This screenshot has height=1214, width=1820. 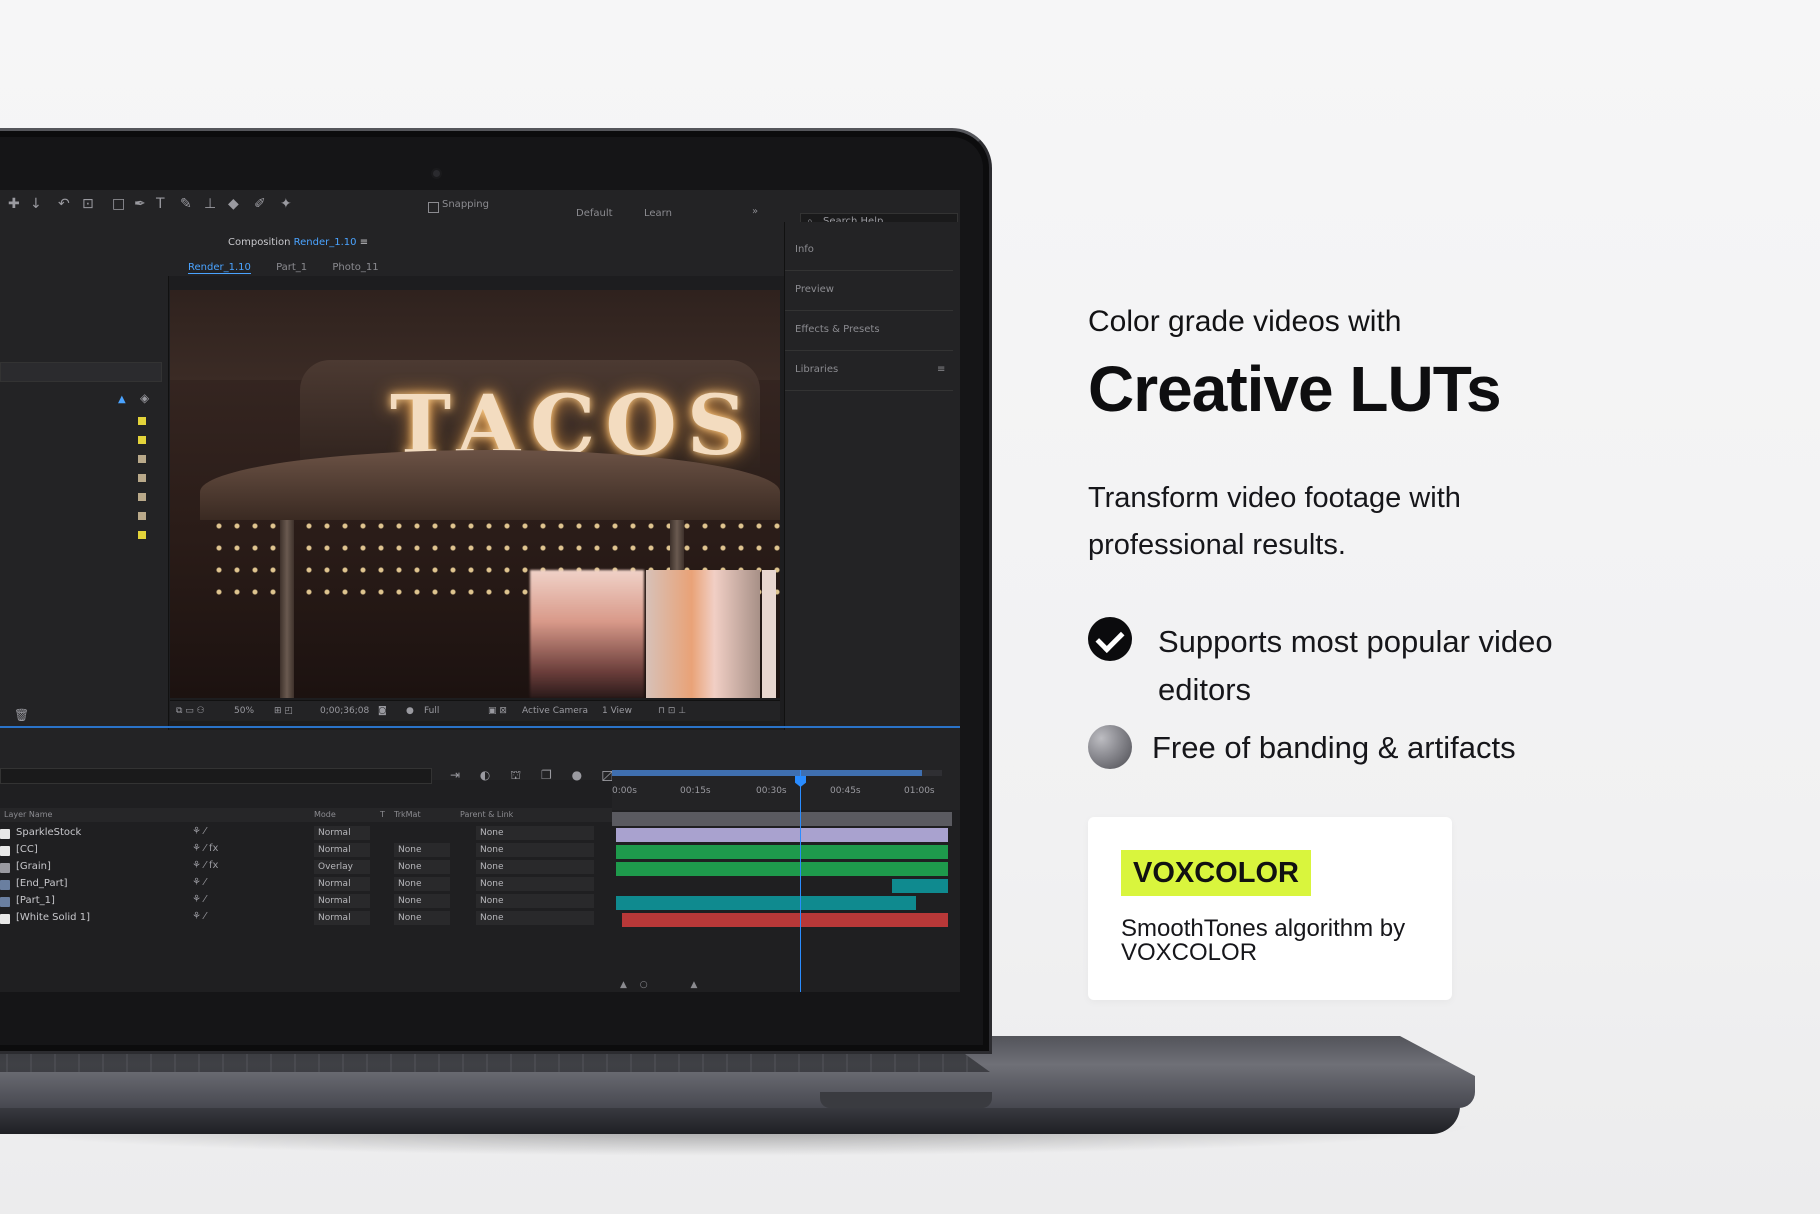 What do you see at coordinates (771, 791) in the screenshot?
I see `ruler-tick: 00:30s` at bounding box center [771, 791].